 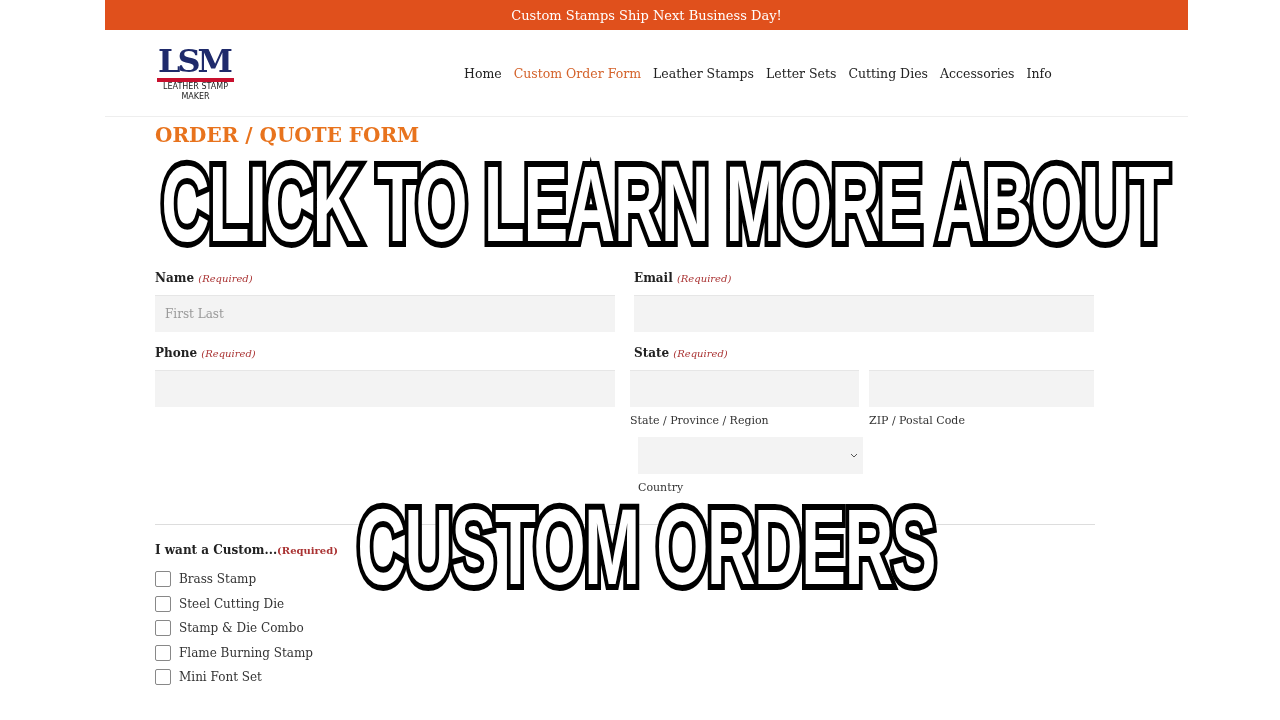 What do you see at coordinates (683, 278) in the screenshot?
I see `field-label: Email (Required)` at bounding box center [683, 278].